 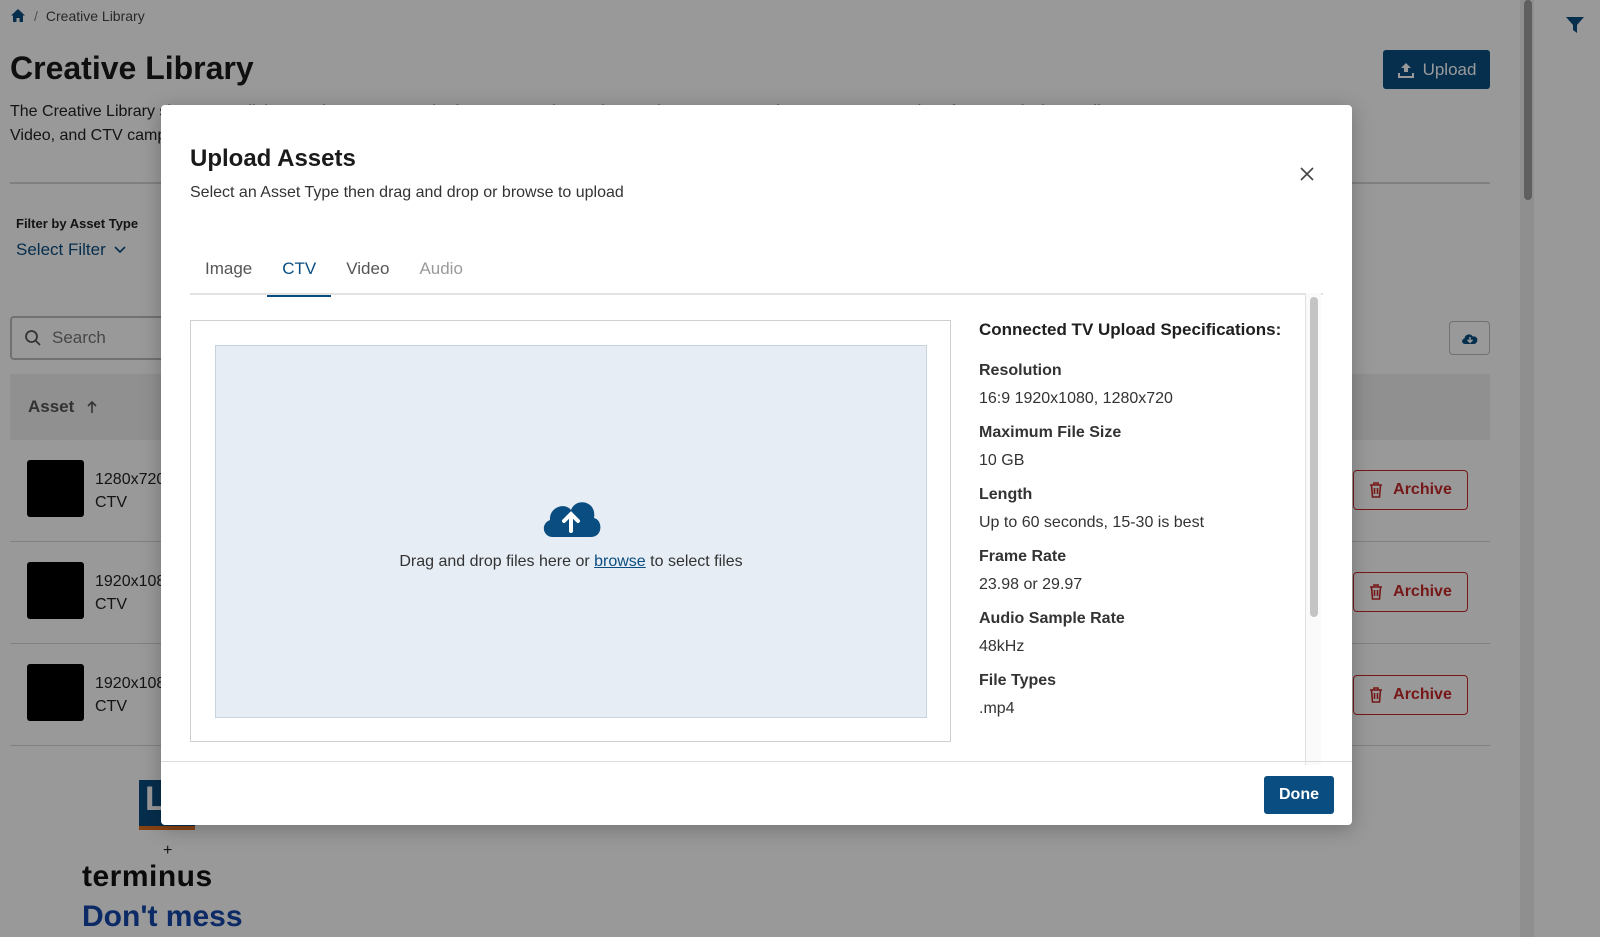 What do you see at coordinates (1050, 432) in the screenshot?
I see `spec-label: Maximum File Size` at bounding box center [1050, 432].